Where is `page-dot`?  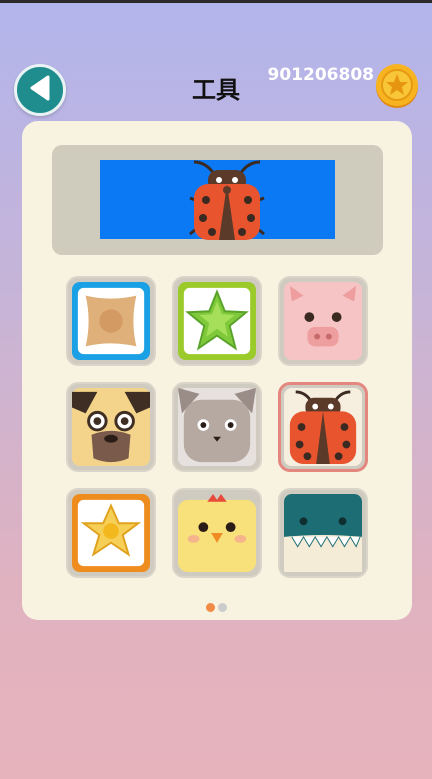
page-dot is located at coordinates (222, 607).